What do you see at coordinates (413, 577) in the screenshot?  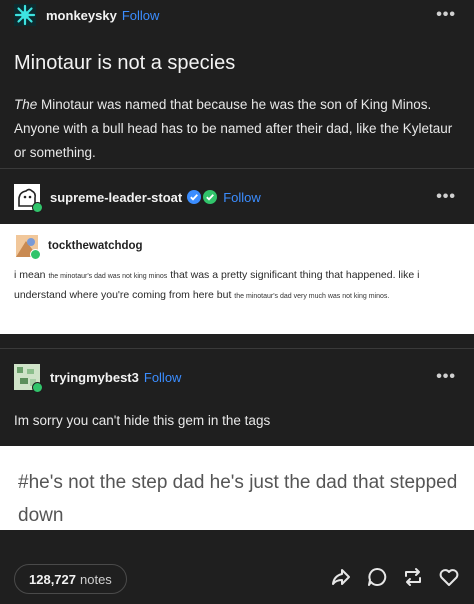 I see `reblog-icon` at bounding box center [413, 577].